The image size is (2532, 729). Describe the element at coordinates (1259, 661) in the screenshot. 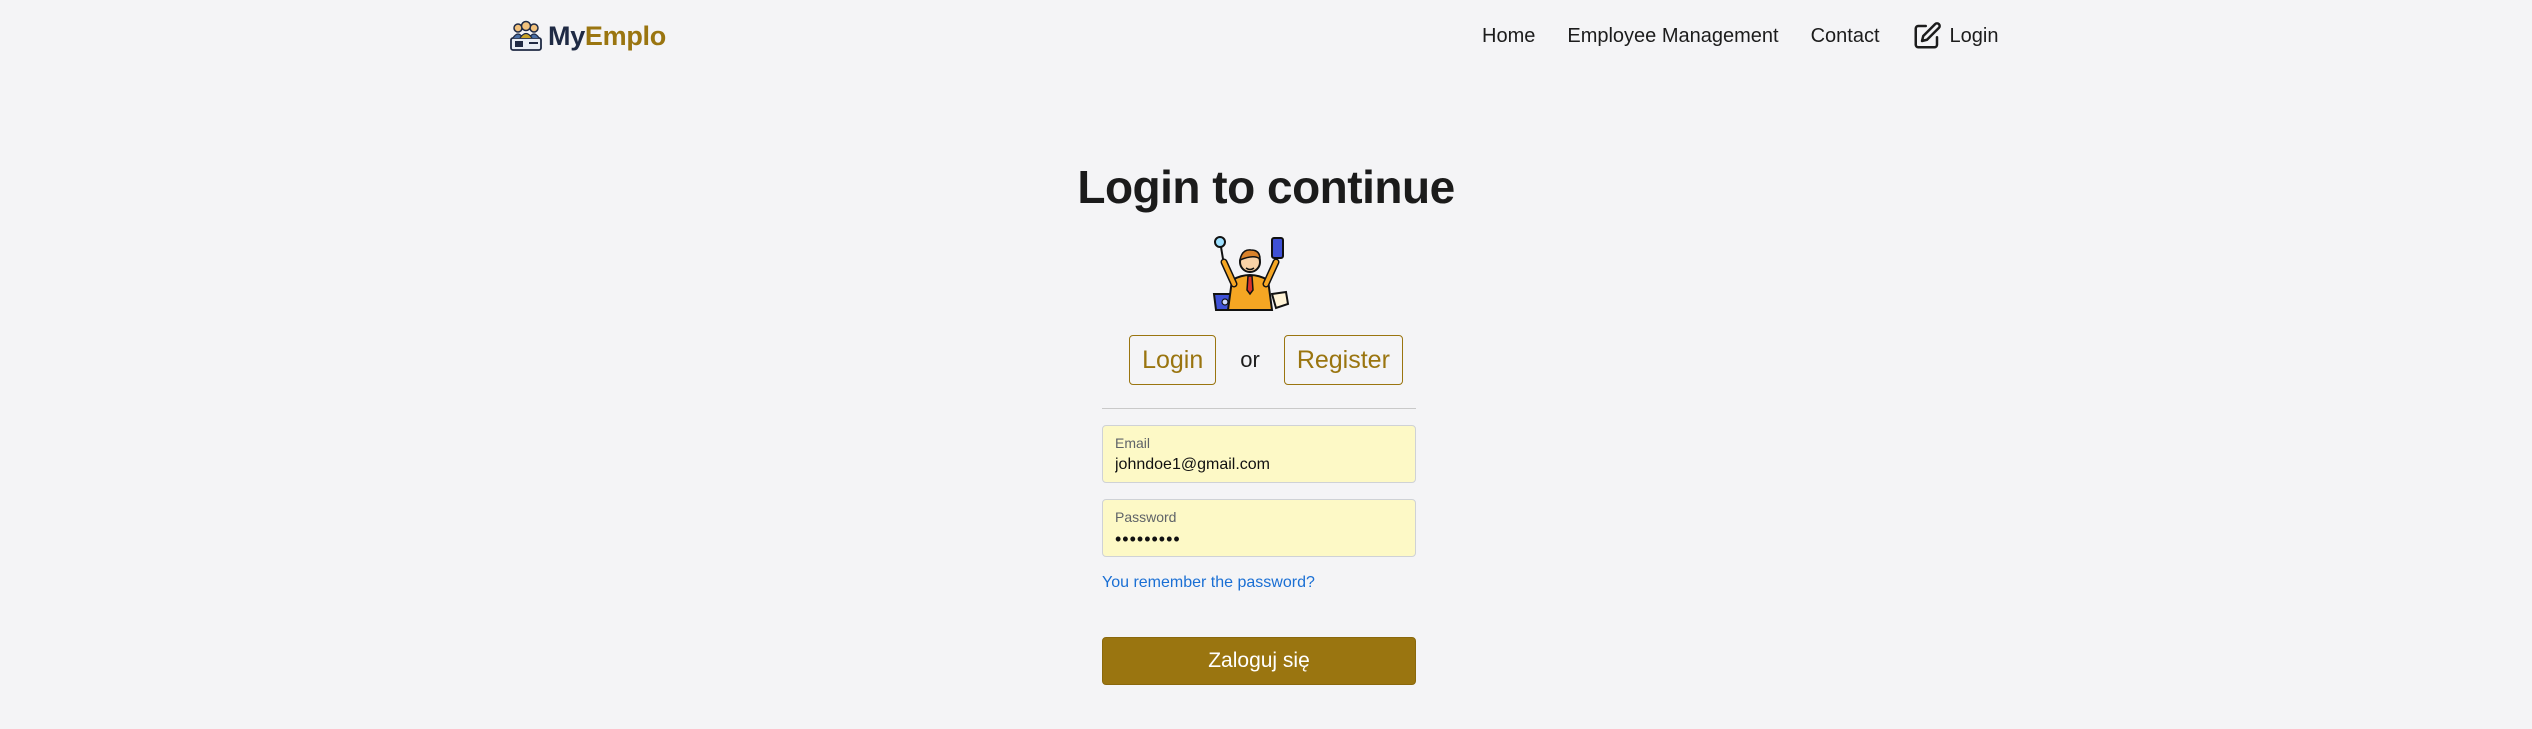

I see `submit-login-button: Zaloguj się` at that location.